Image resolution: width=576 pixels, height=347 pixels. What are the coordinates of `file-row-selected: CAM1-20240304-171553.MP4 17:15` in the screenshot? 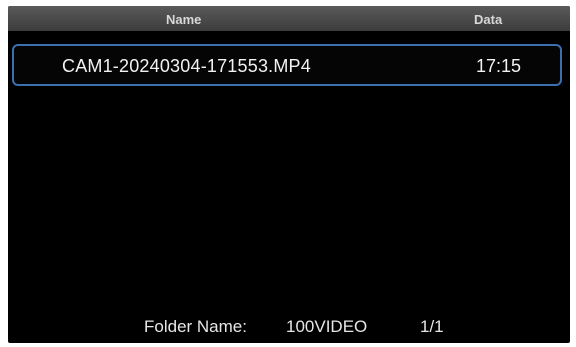 It's located at (287, 65).